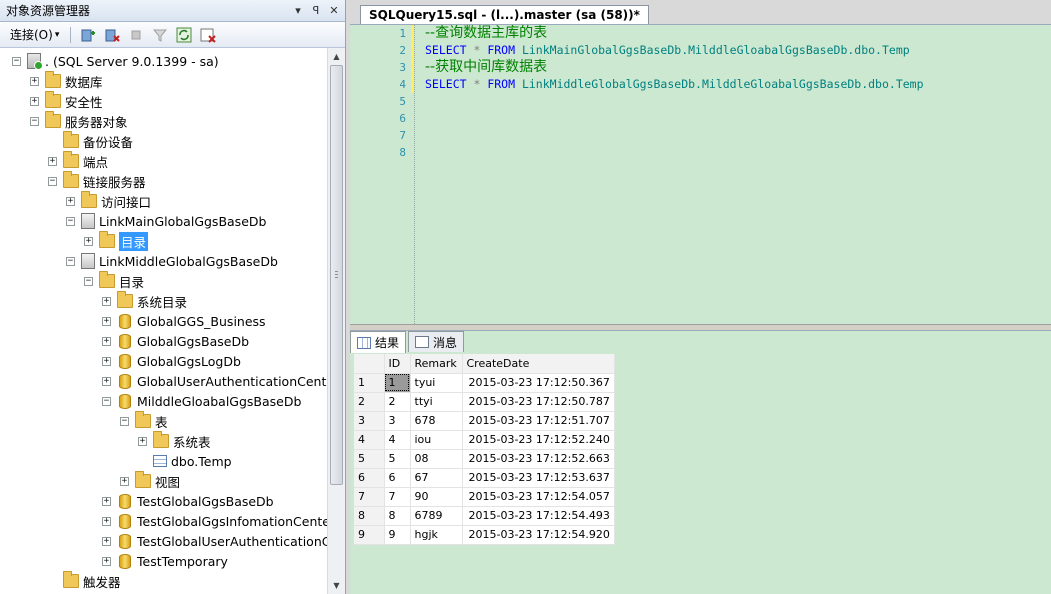 This screenshot has height=594, width=1051. What do you see at coordinates (298, 10) in the screenshot?
I see `dropdown-icon: ▾` at bounding box center [298, 10].